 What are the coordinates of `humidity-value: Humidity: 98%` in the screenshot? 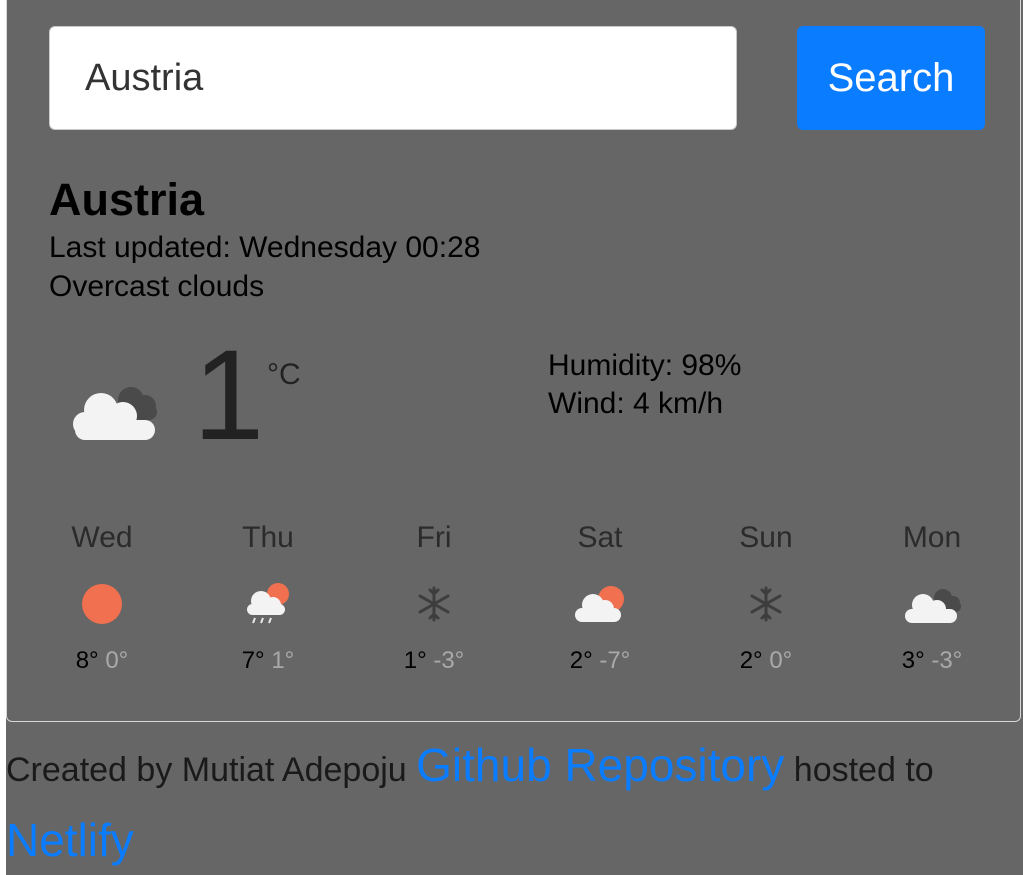 It's located at (645, 365).